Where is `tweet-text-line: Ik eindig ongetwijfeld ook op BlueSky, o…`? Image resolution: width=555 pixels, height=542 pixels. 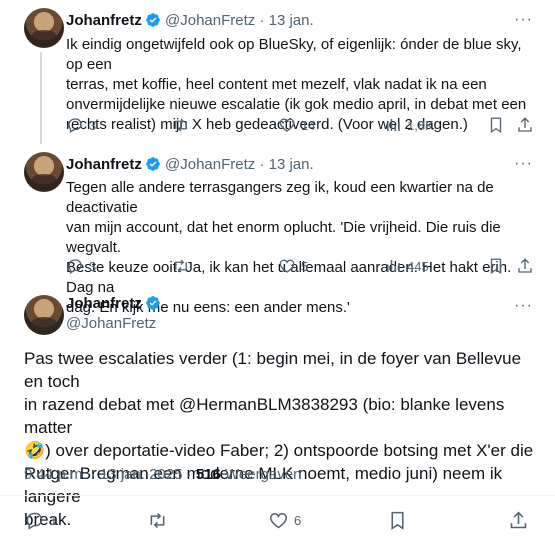 tweet-text-line: Ik eindig ongetwijfeld ook op BlueSky, o… is located at coordinates (294, 54).